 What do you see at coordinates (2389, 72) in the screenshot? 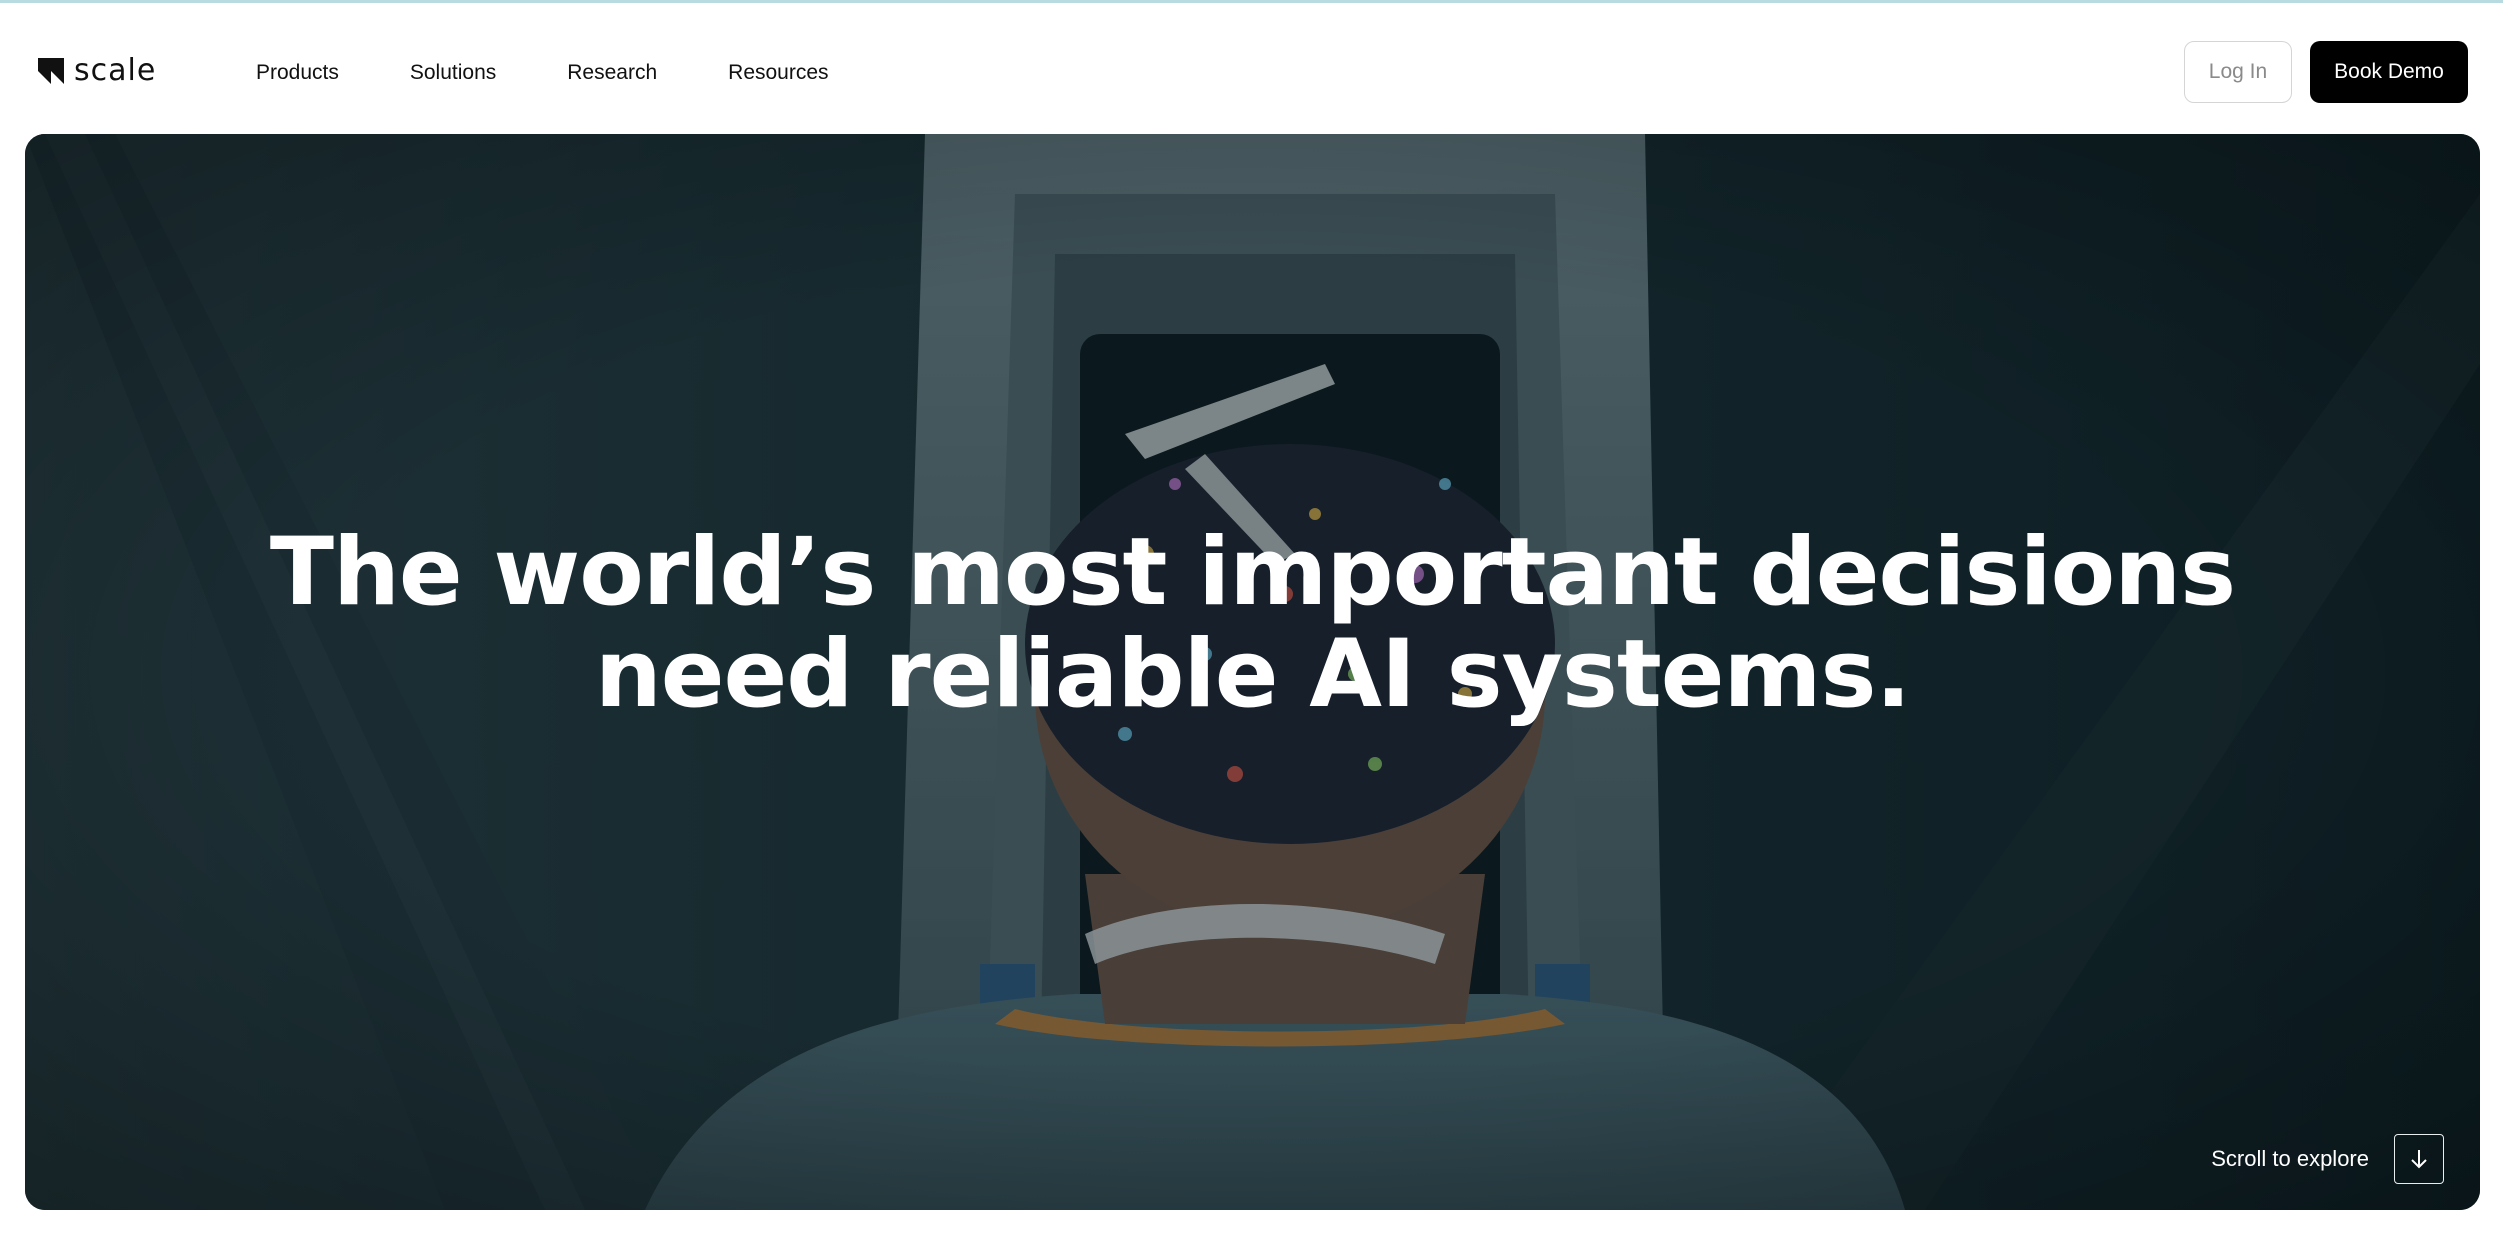
I see `book-demo-button: Book Demo` at bounding box center [2389, 72].